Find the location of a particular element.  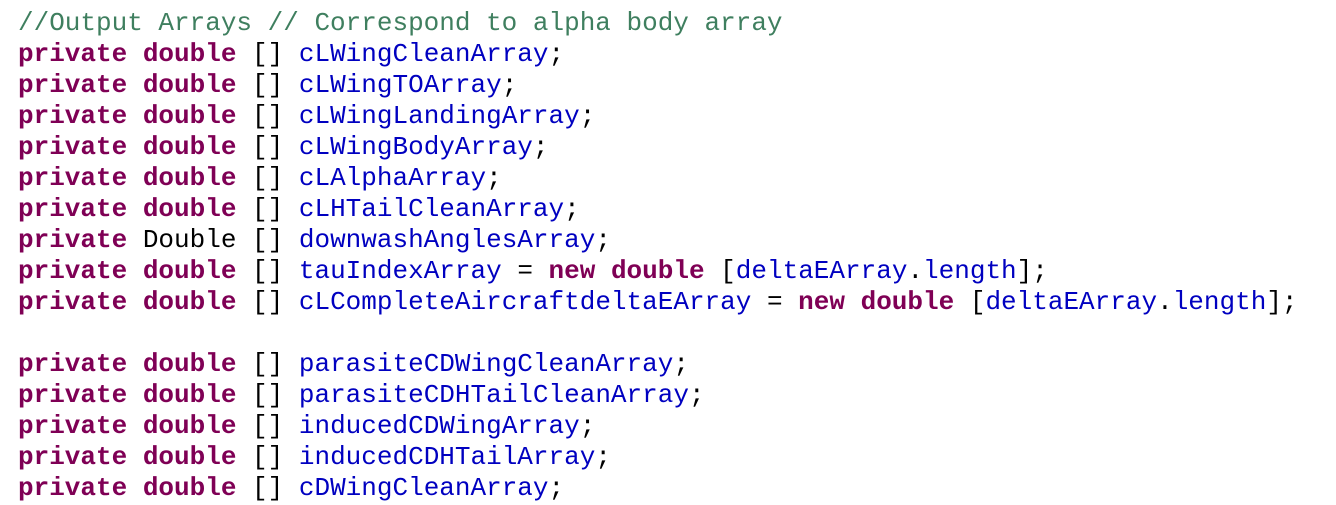

field-name: cLAlphaArray is located at coordinates (392, 178).